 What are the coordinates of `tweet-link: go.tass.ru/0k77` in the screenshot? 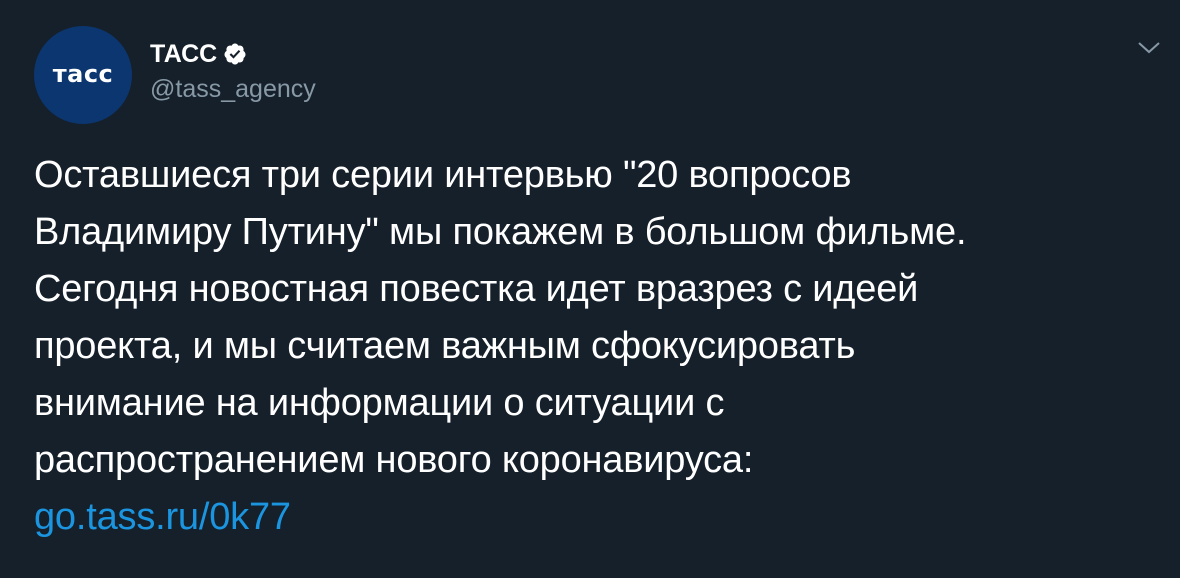 It's located at (162, 517).